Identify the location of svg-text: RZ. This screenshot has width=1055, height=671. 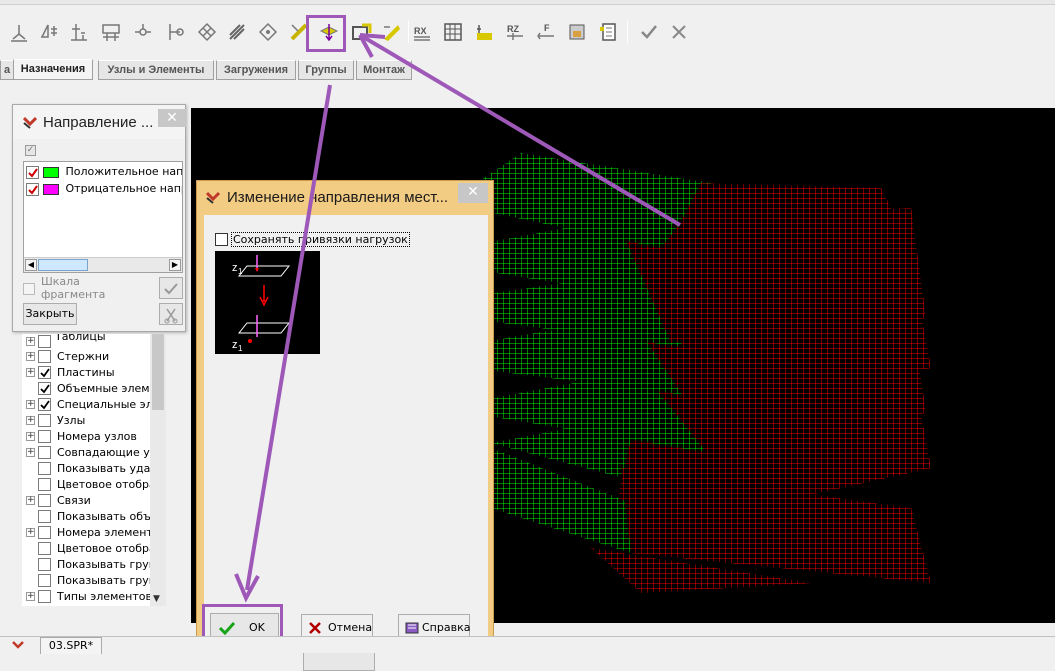
(513, 29).